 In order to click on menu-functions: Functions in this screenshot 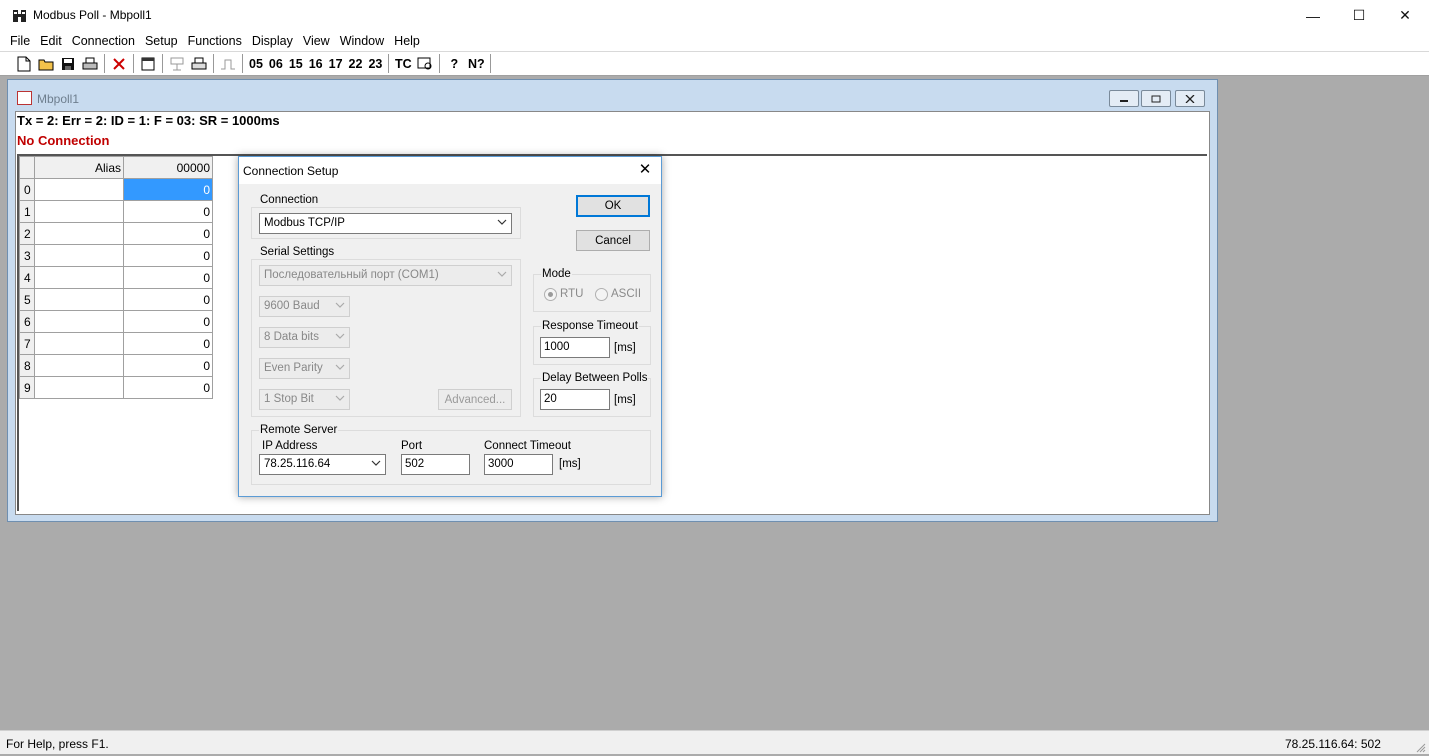, I will do `click(215, 41)`.